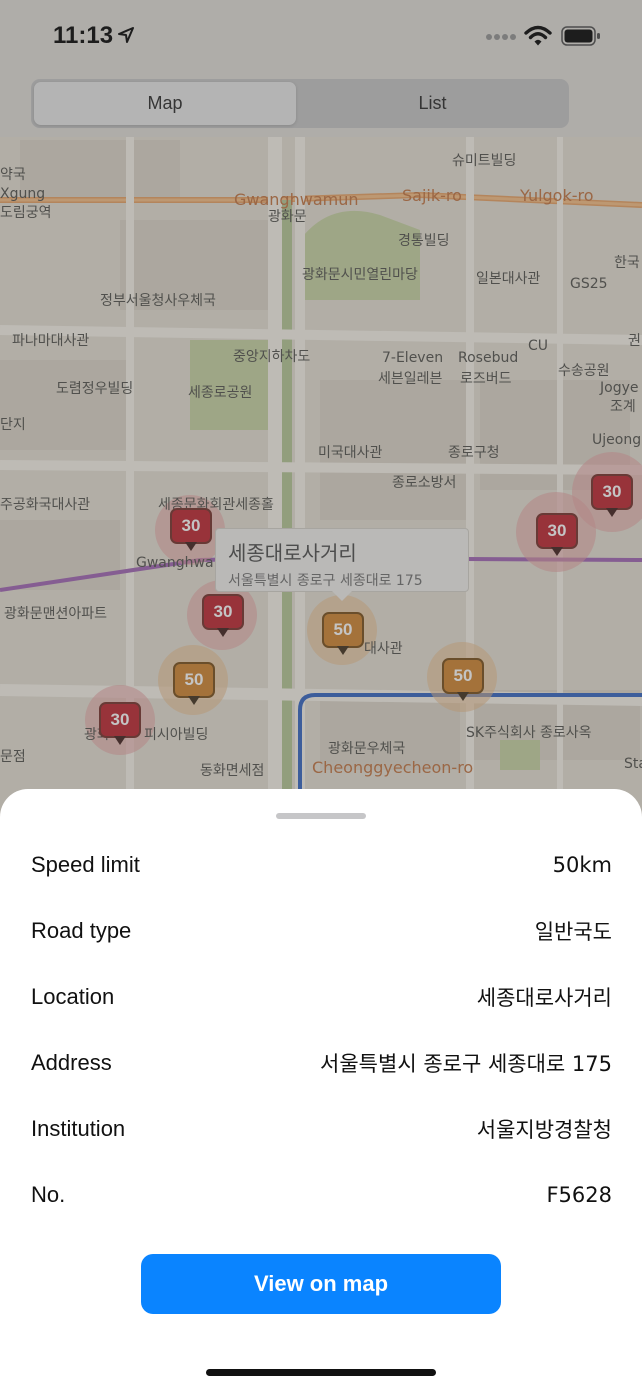 This screenshot has height=1389, width=642. I want to click on detail-value: F5628, so click(579, 1195).